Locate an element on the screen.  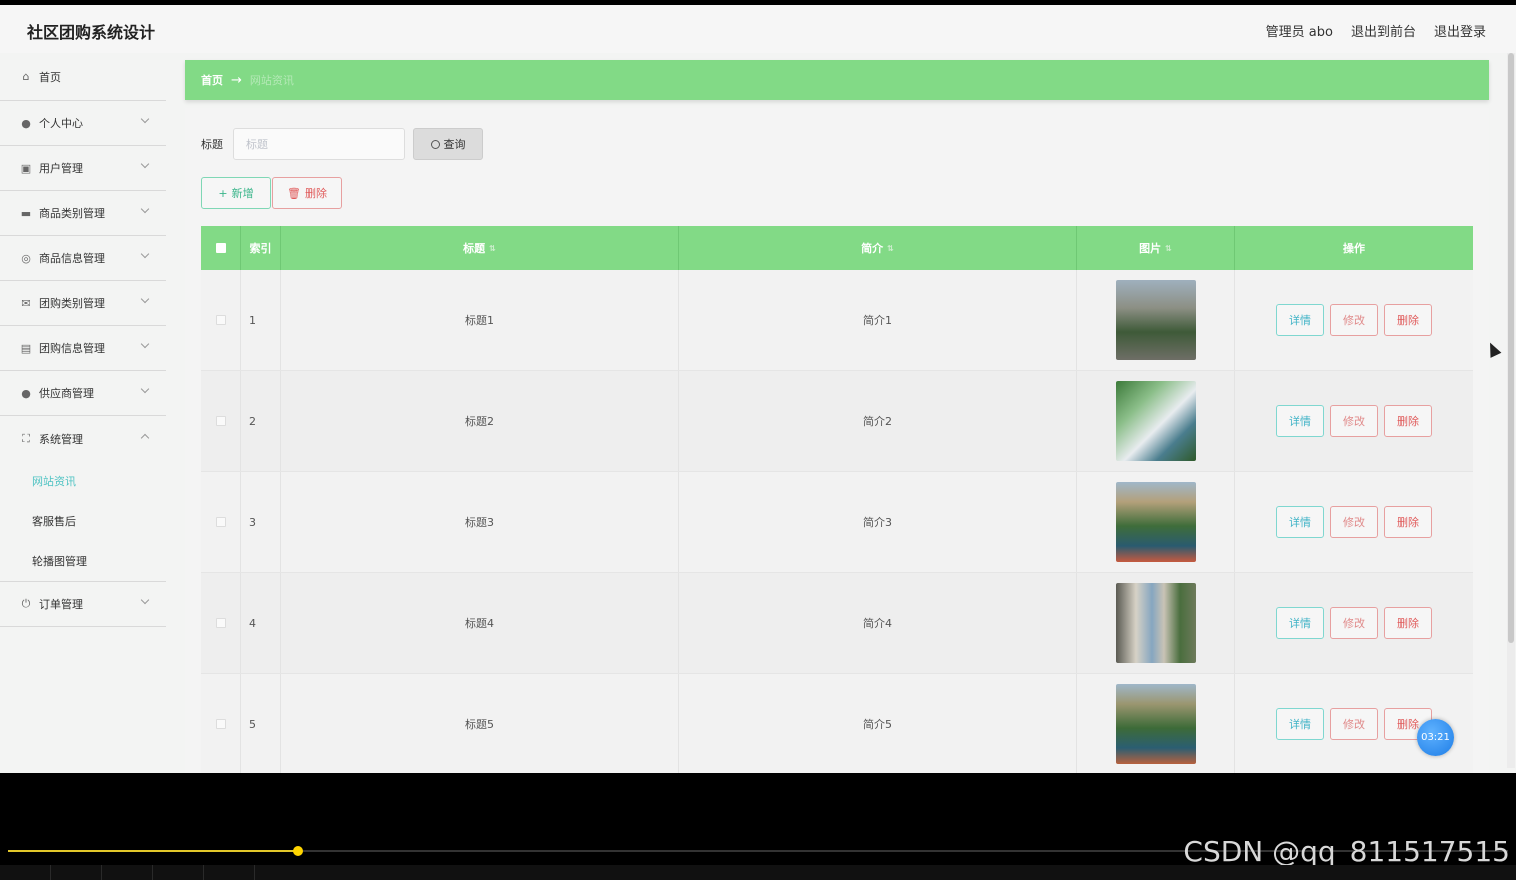
exit-to-front-link: 退出到前台 is located at coordinates (1383, 30).